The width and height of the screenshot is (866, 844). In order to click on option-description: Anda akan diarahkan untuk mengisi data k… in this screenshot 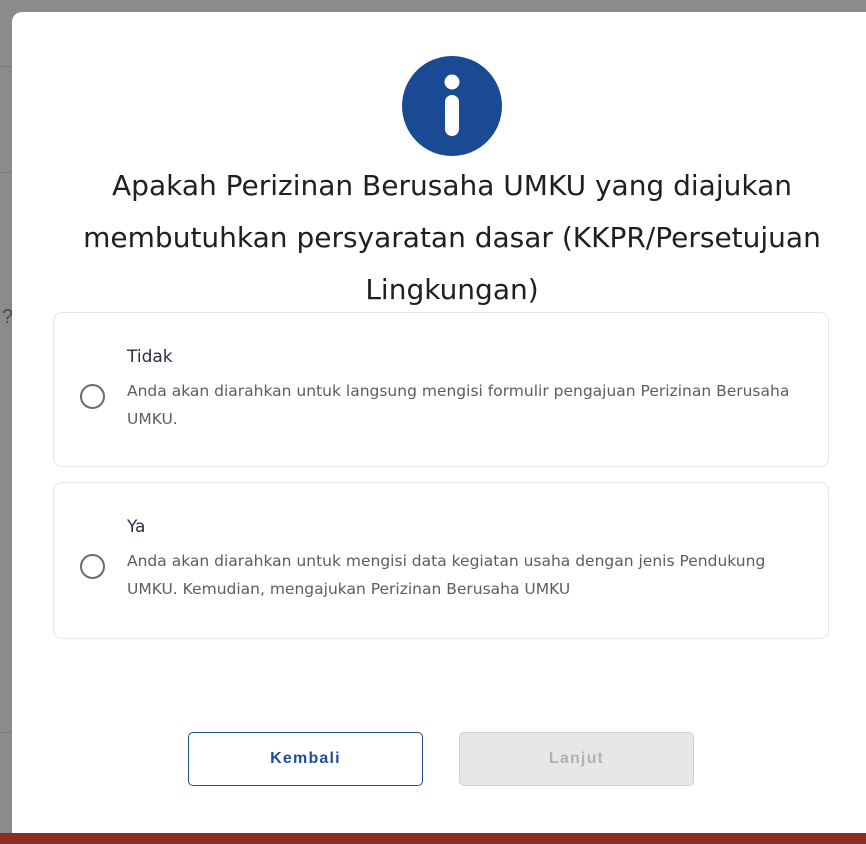, I will do `click(446, 575)`.